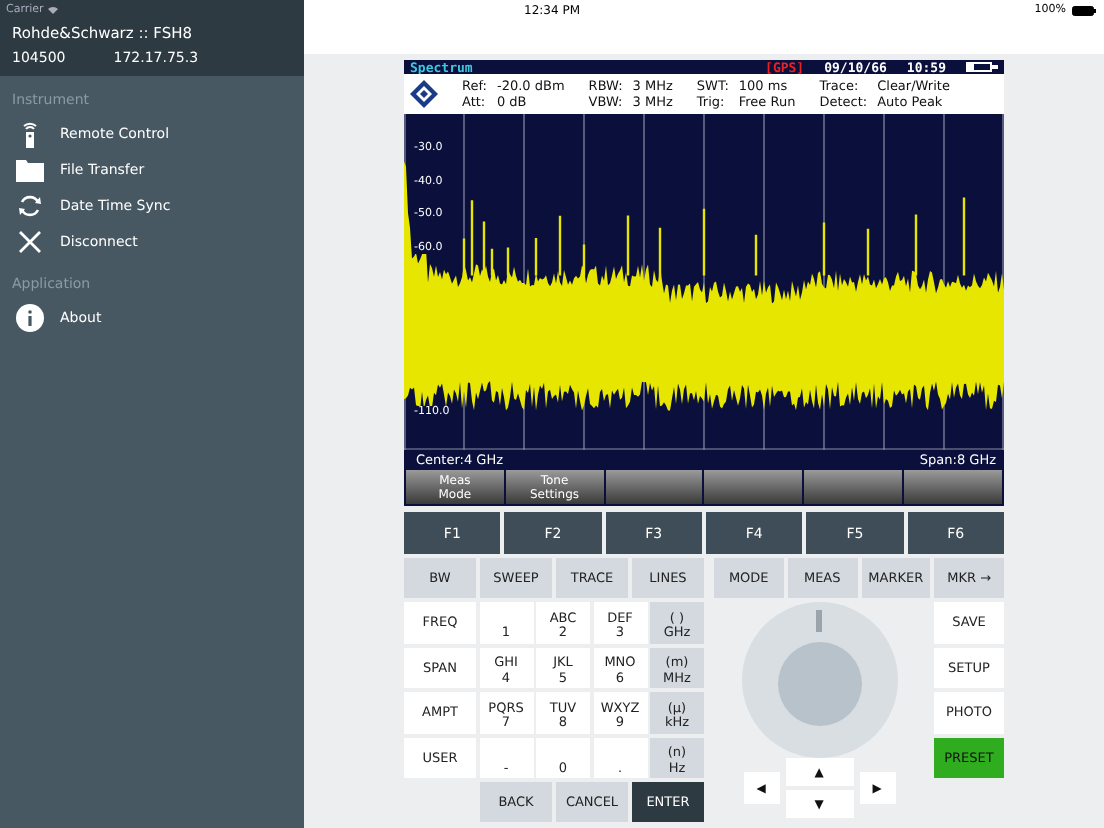 This screenshot has width=1104, height=828. Describe the element at coordinates (30, 318) in the screenshot. I see `info-icon` at that location.